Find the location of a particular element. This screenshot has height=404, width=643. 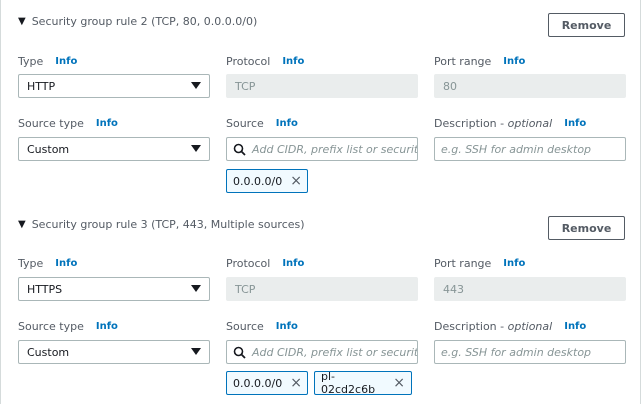

panel-left-border is located at coordinates (0, 202).